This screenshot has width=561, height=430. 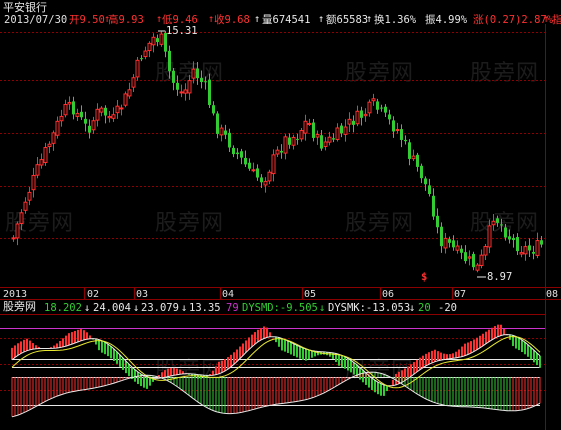 What do you see at coordinates (310, 294) in the screenshot?
I see `month-label: 05` at bounding box center [310, 294].